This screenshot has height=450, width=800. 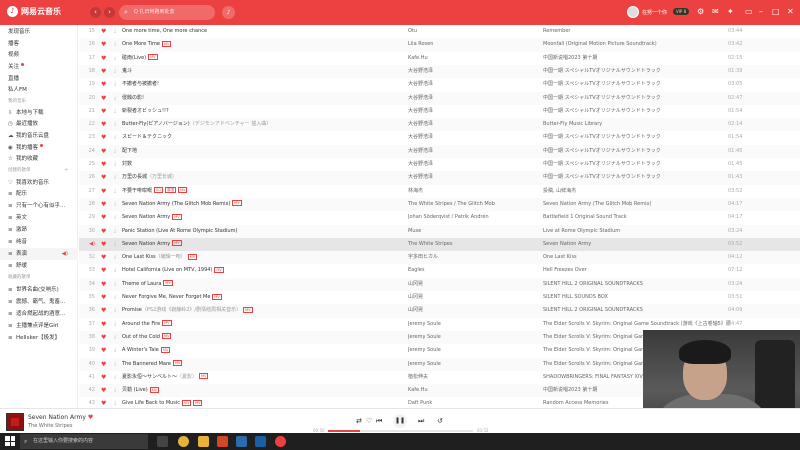 What do you see at coordinates (473, 44) in the screenshot?
I see `song-artist: Lila Rosen` at bounding box center [473, 44].